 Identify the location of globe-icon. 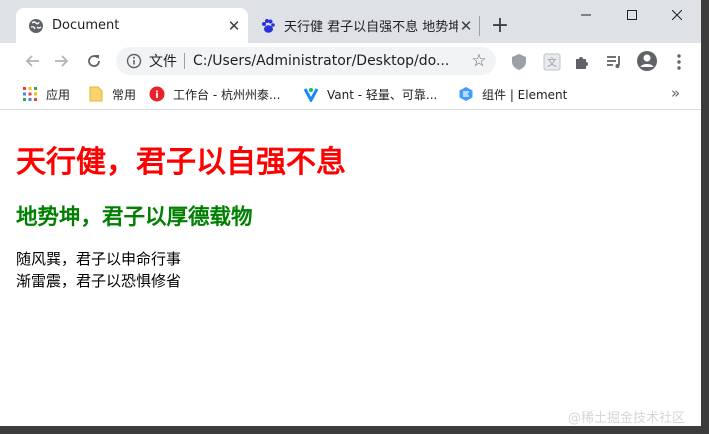
(36, 26).